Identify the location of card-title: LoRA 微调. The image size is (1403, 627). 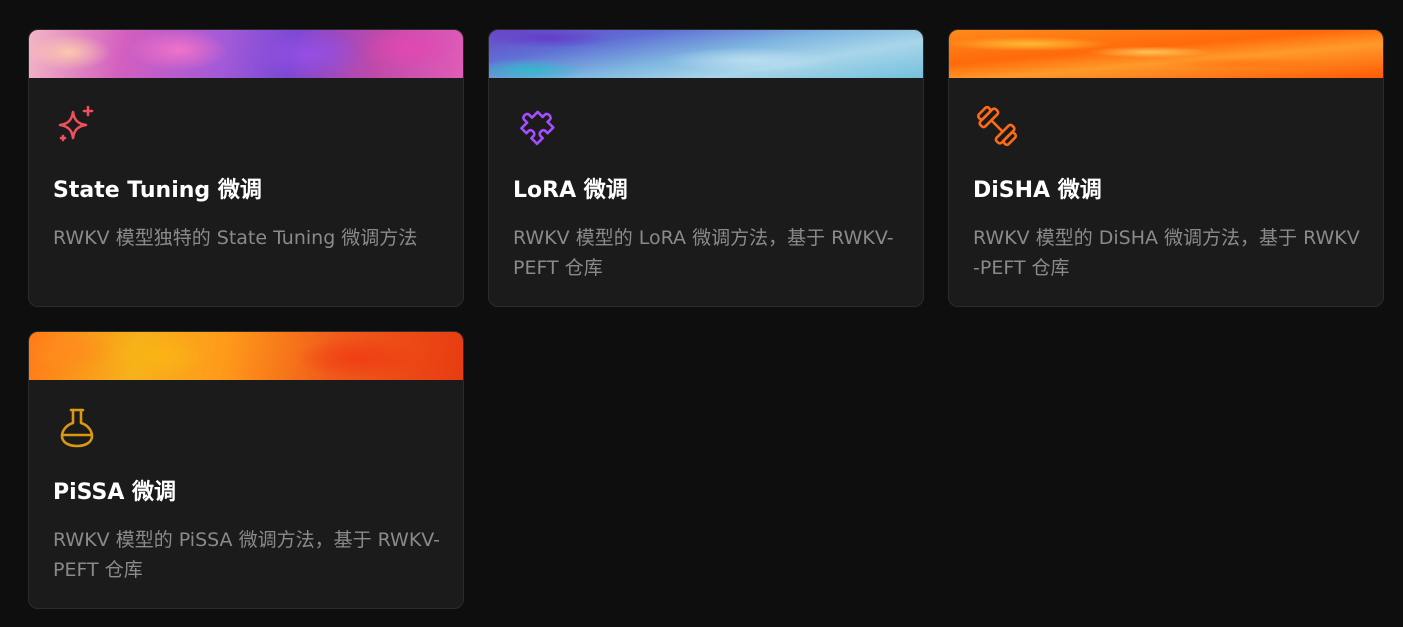
(570, 190).